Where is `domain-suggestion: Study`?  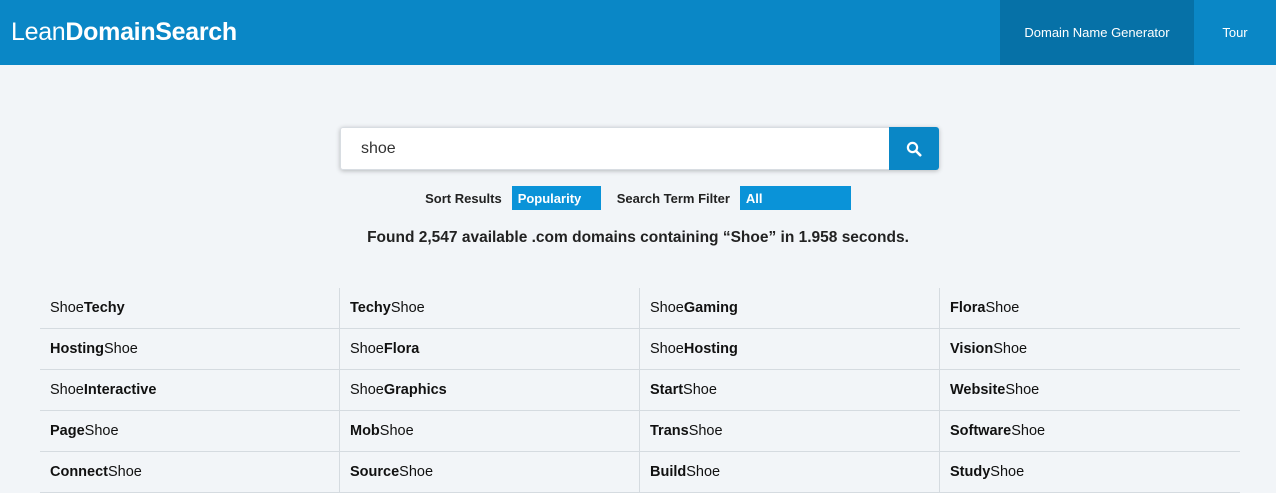 domain-suggestion: Study is located at coordinates (970, 472).